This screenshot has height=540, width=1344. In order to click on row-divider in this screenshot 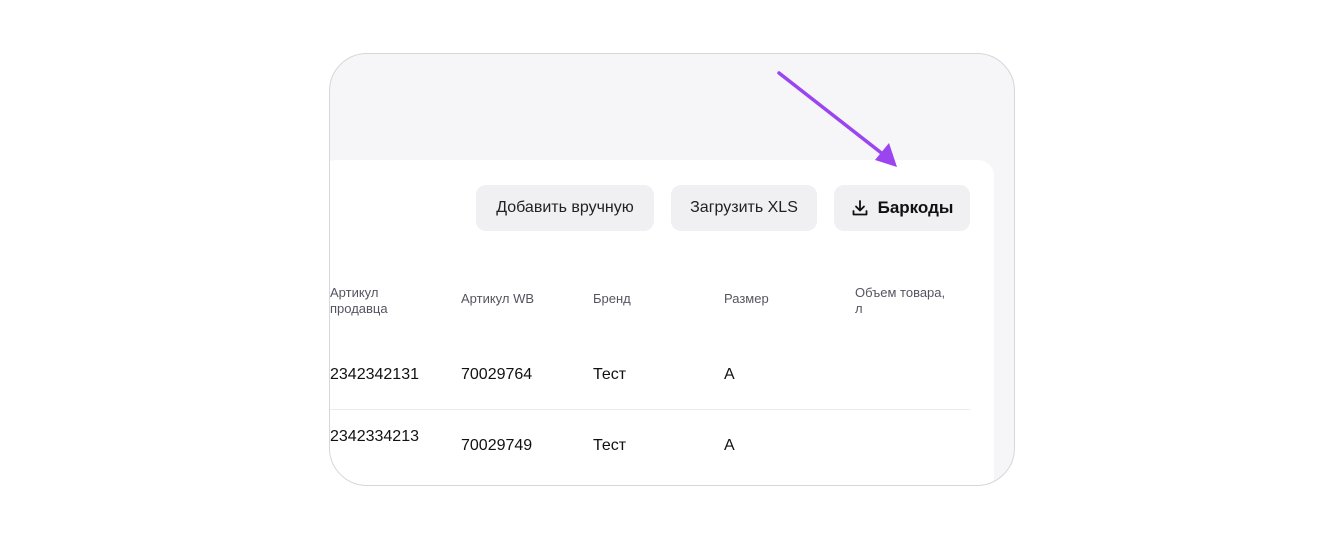, I will do `click(650, 409)`.